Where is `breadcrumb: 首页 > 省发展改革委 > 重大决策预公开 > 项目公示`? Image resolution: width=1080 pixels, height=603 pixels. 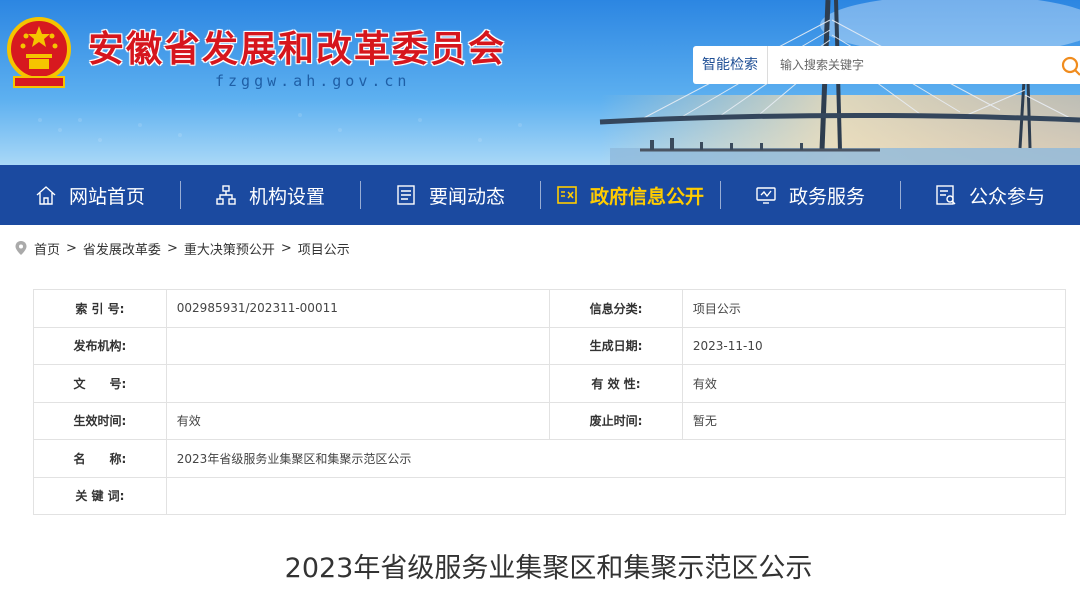
breadcrumb: 首页 > 省发展改革委 > 重大决策预公开 > 项目公示 is located at coordinates (540, 248).